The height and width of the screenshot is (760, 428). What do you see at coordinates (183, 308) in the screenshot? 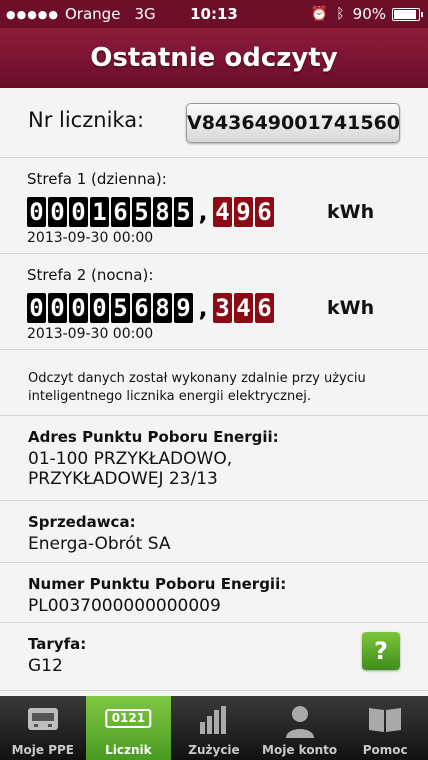
I see `digit: 9` at bounding box center [183, 308].